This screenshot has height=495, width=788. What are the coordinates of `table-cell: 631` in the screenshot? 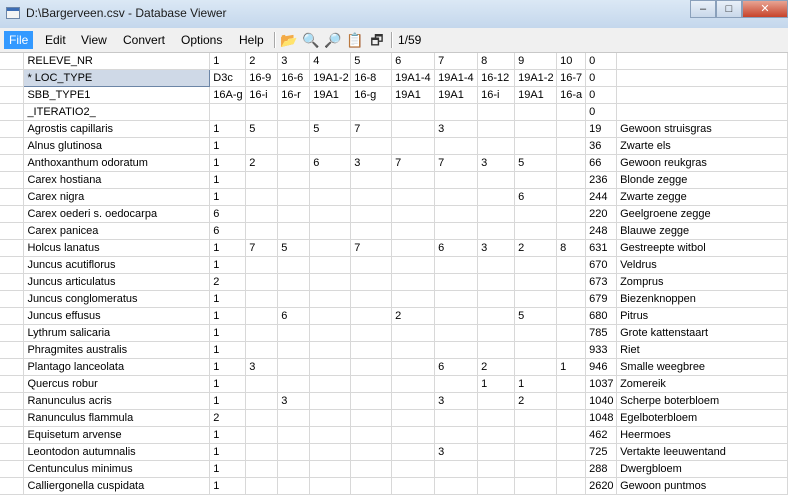 It's located at (601, 248).